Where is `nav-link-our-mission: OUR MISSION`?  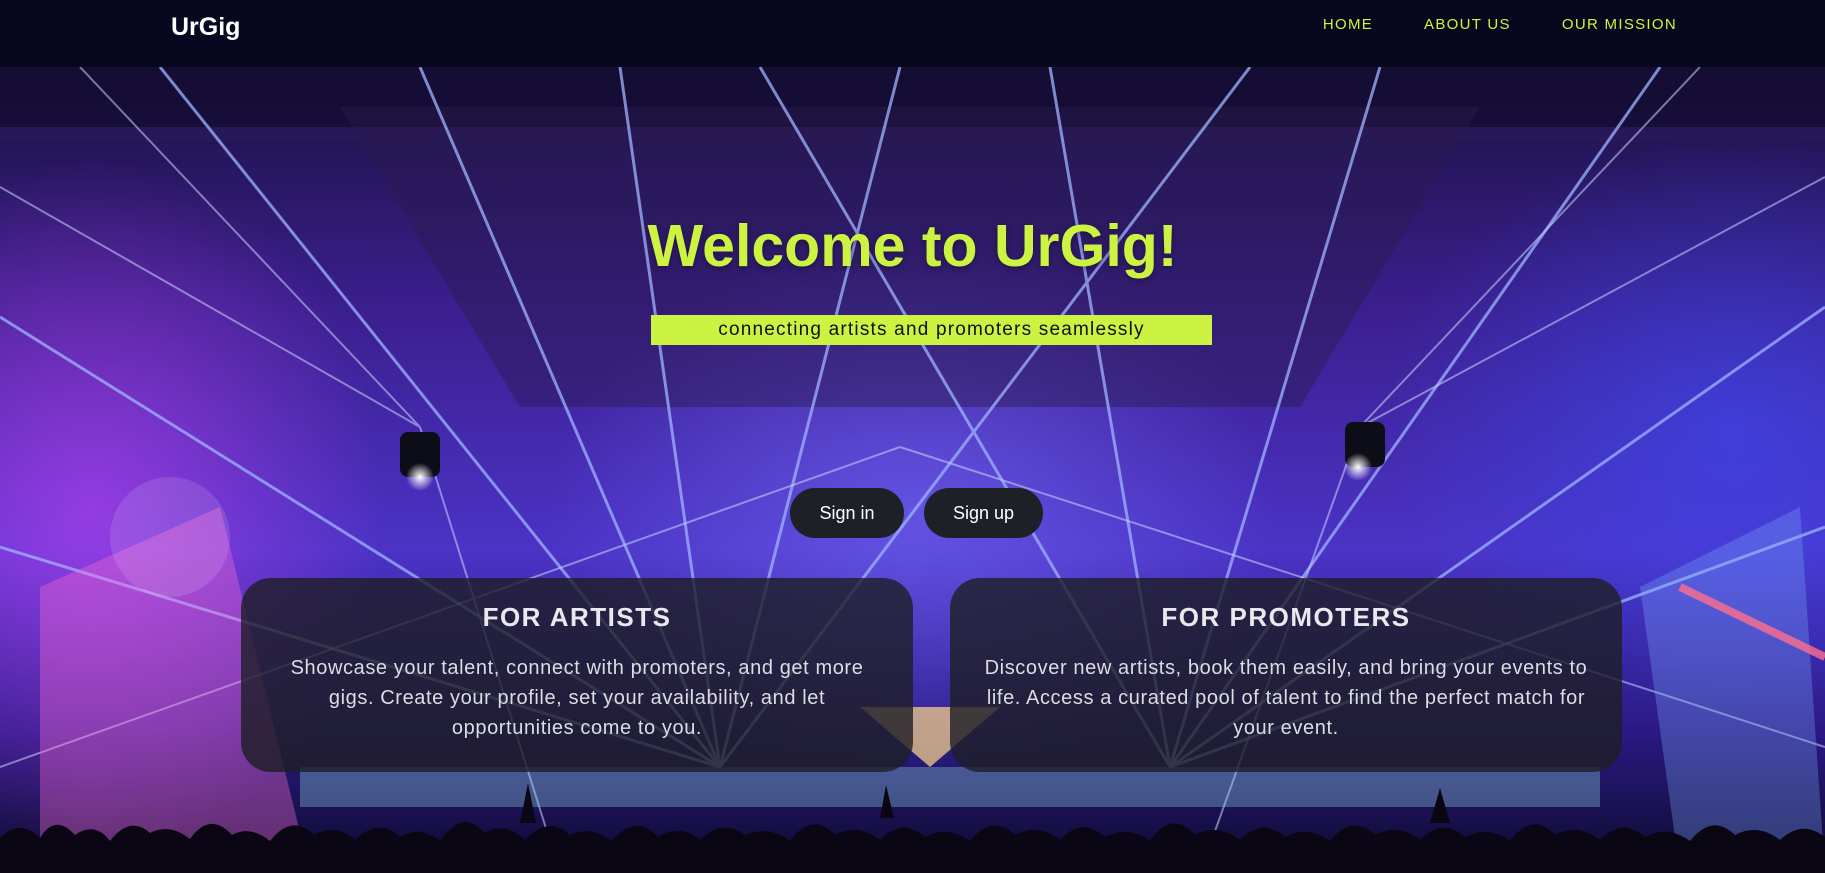
nav-link-our-mission: OUR MISSION is located at coordinates (1619, 24).